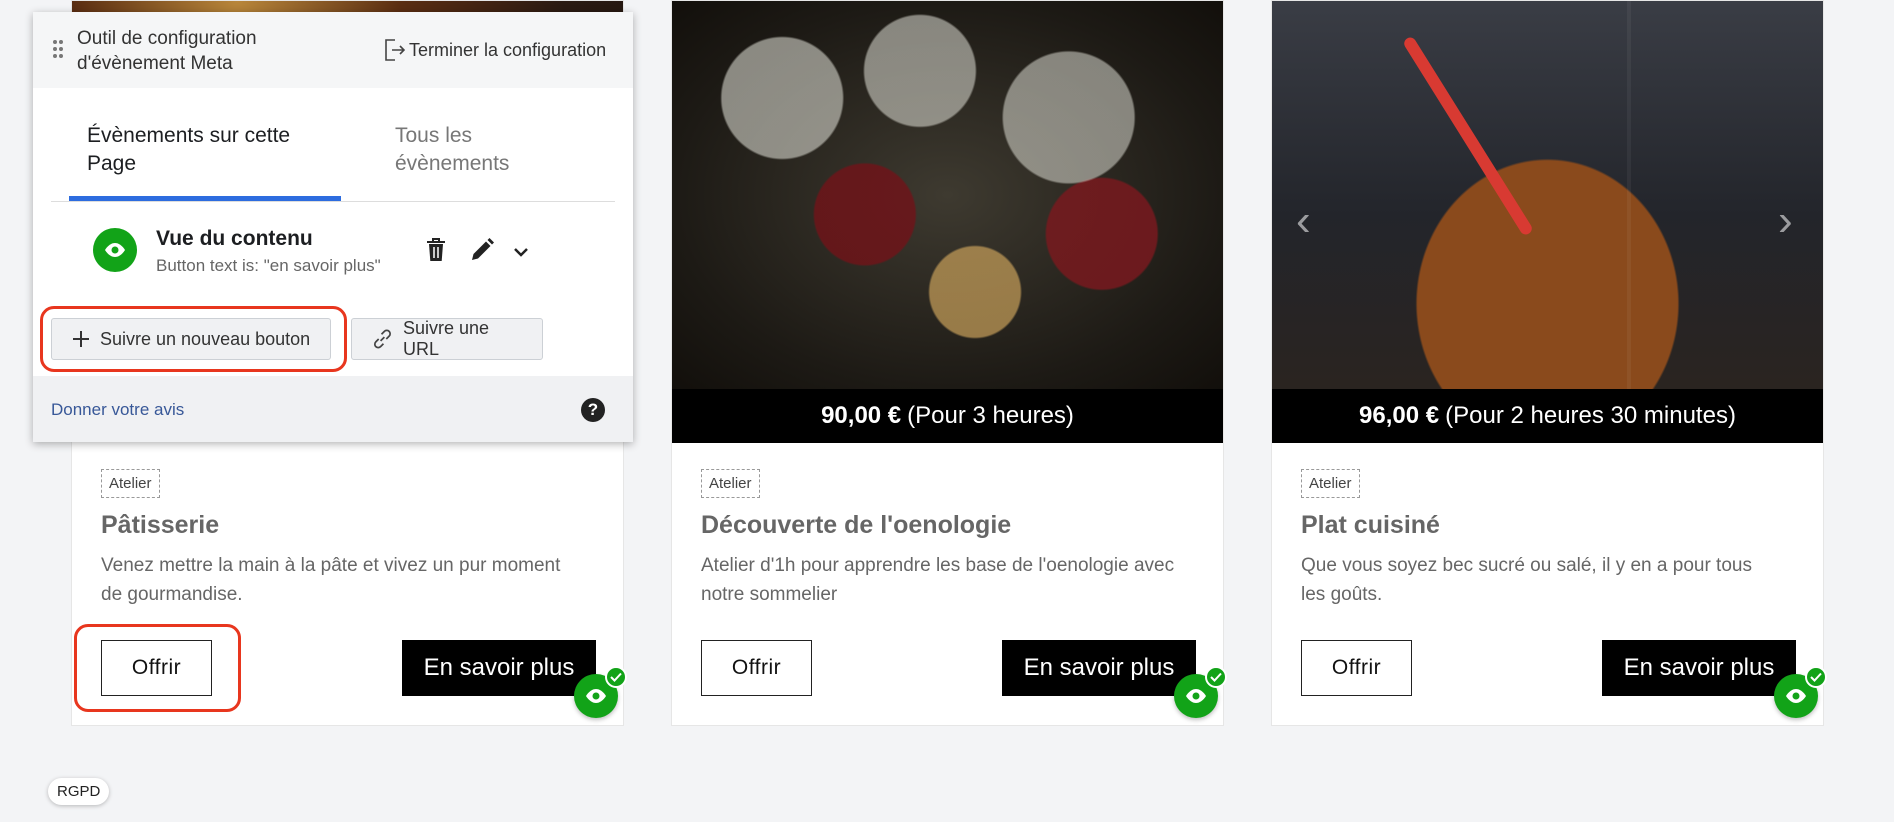 This screenshot has width=1894, height=822. What do you see at coordinates (1399, 415) in the screenshot?
I see `price-amount: 96,00 €` at bounding box center [1399, 415].